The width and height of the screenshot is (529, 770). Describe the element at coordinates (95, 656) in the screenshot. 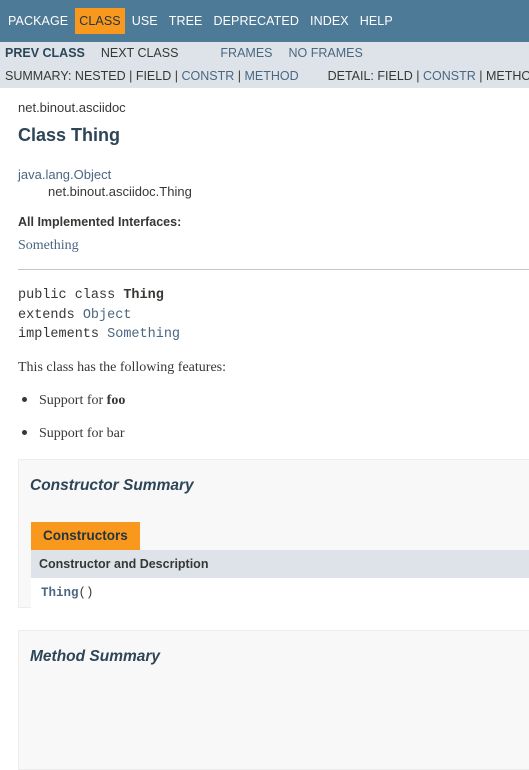

I see `method-summary-title: Method Summary` at that location.